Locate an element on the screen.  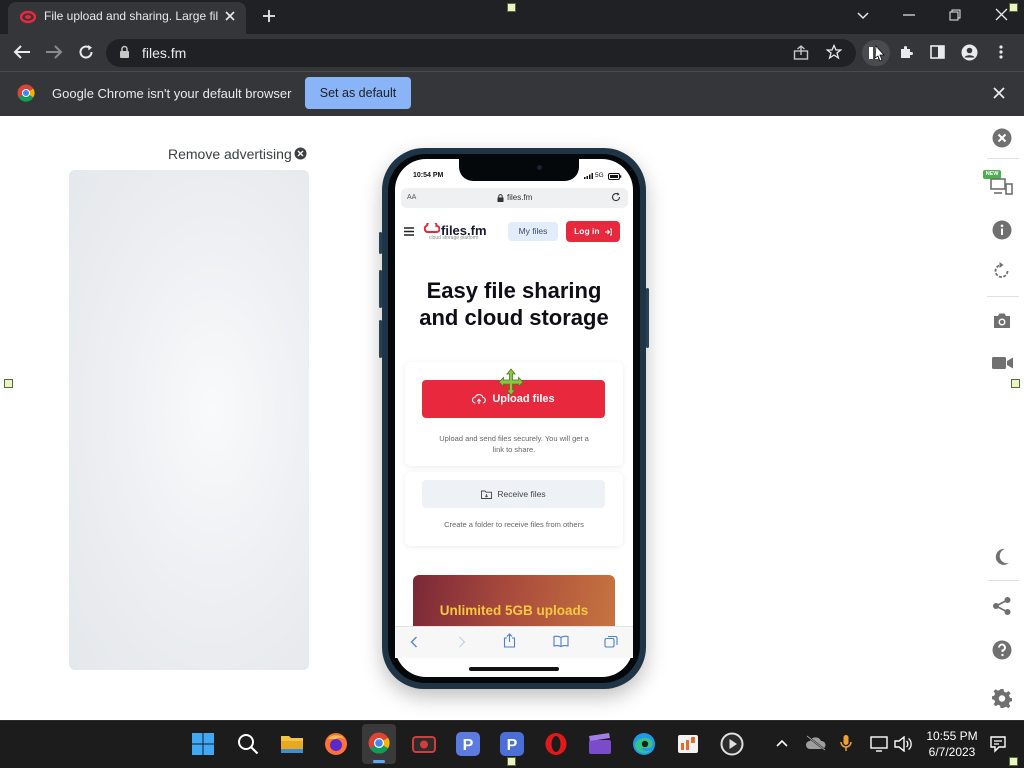
forward-icon is located at coordinates (54, 52).